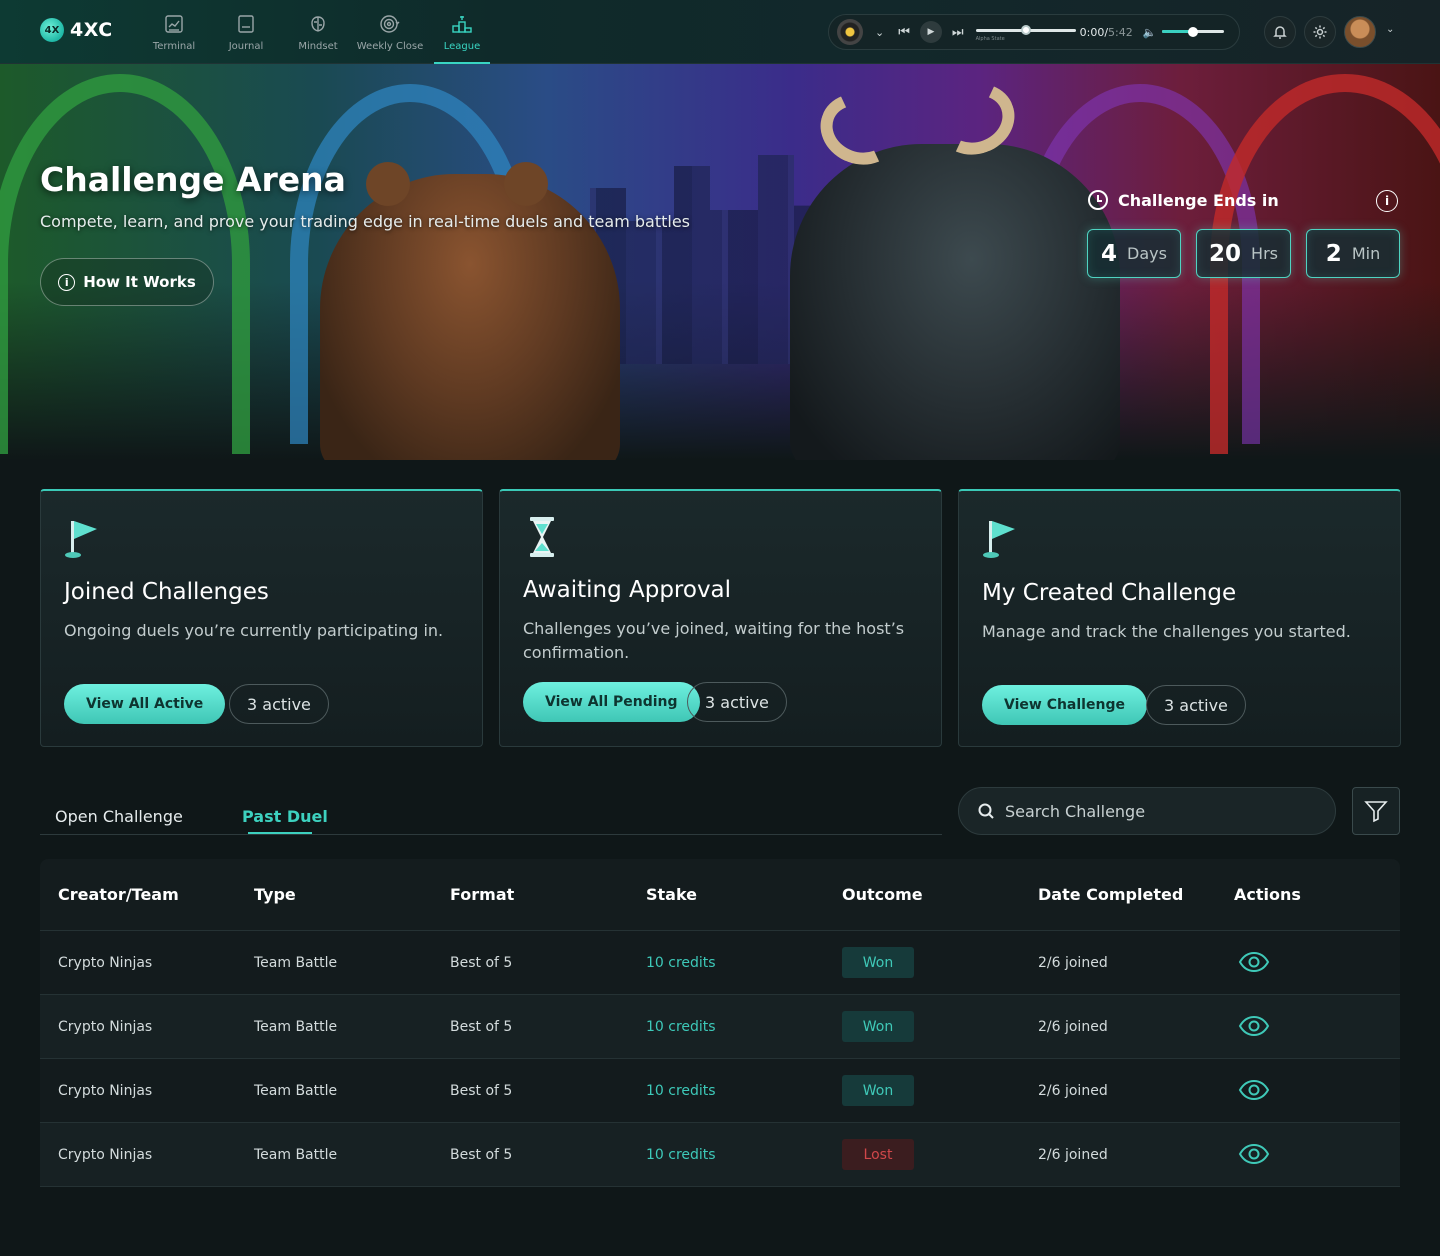 This screenshot has width=1440, height=1256. Describe the element at coordinates (166, 592) in the screenshot. I see `card-title: Joined Challenges` at that location.